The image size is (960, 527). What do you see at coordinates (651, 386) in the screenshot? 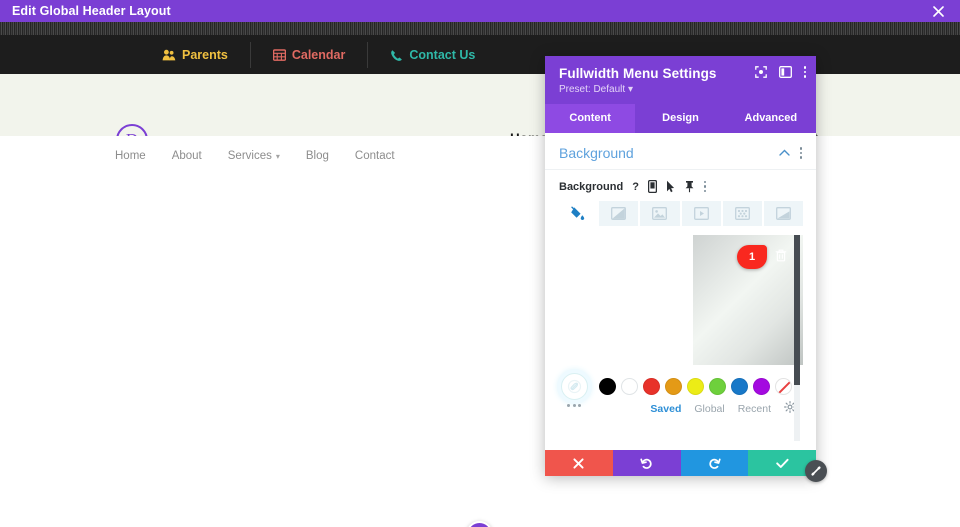
I see `swatch-red` at bounding box center [651, 386].